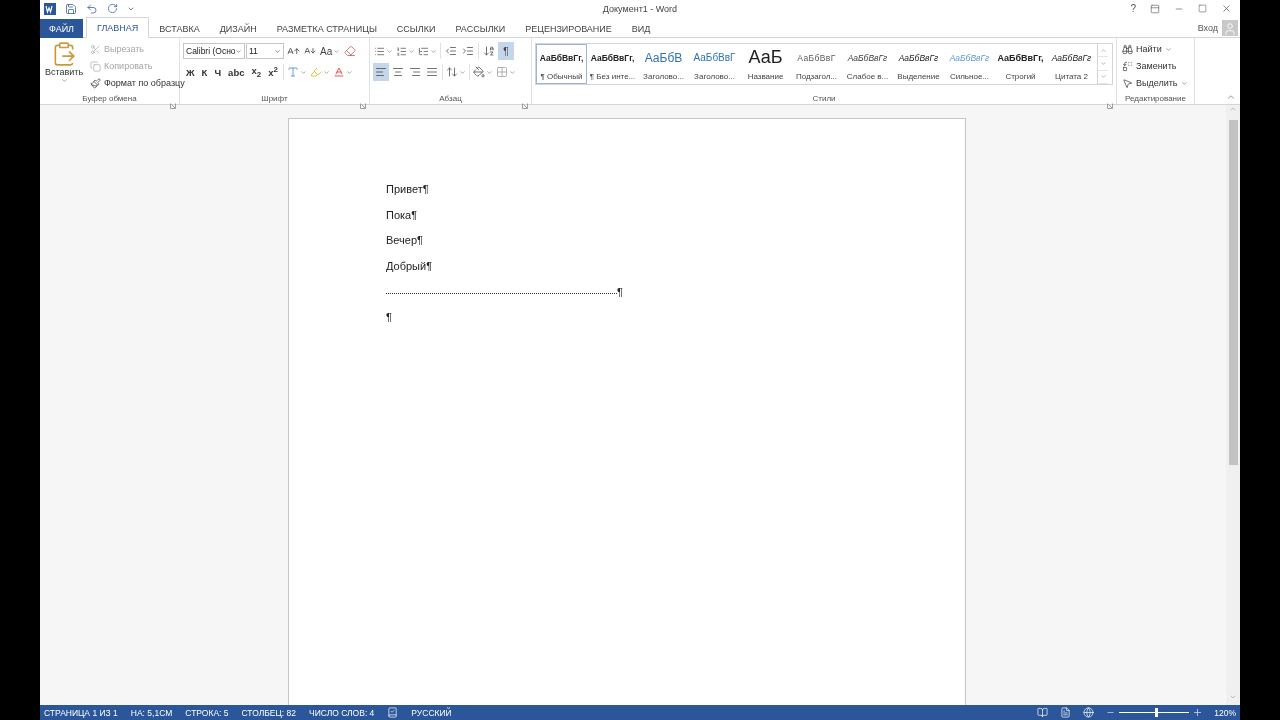  Describe the element at coordinates (1230, 27) in the screenshot. I see `avatar-icon` at that location.